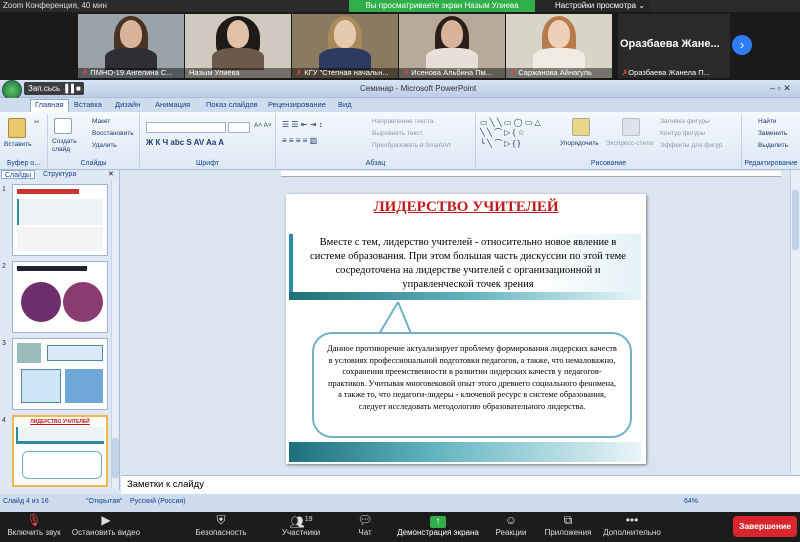 This screenshot has width=800, height=542. I want to click on cut-icon: ✂, so click(36, 122).